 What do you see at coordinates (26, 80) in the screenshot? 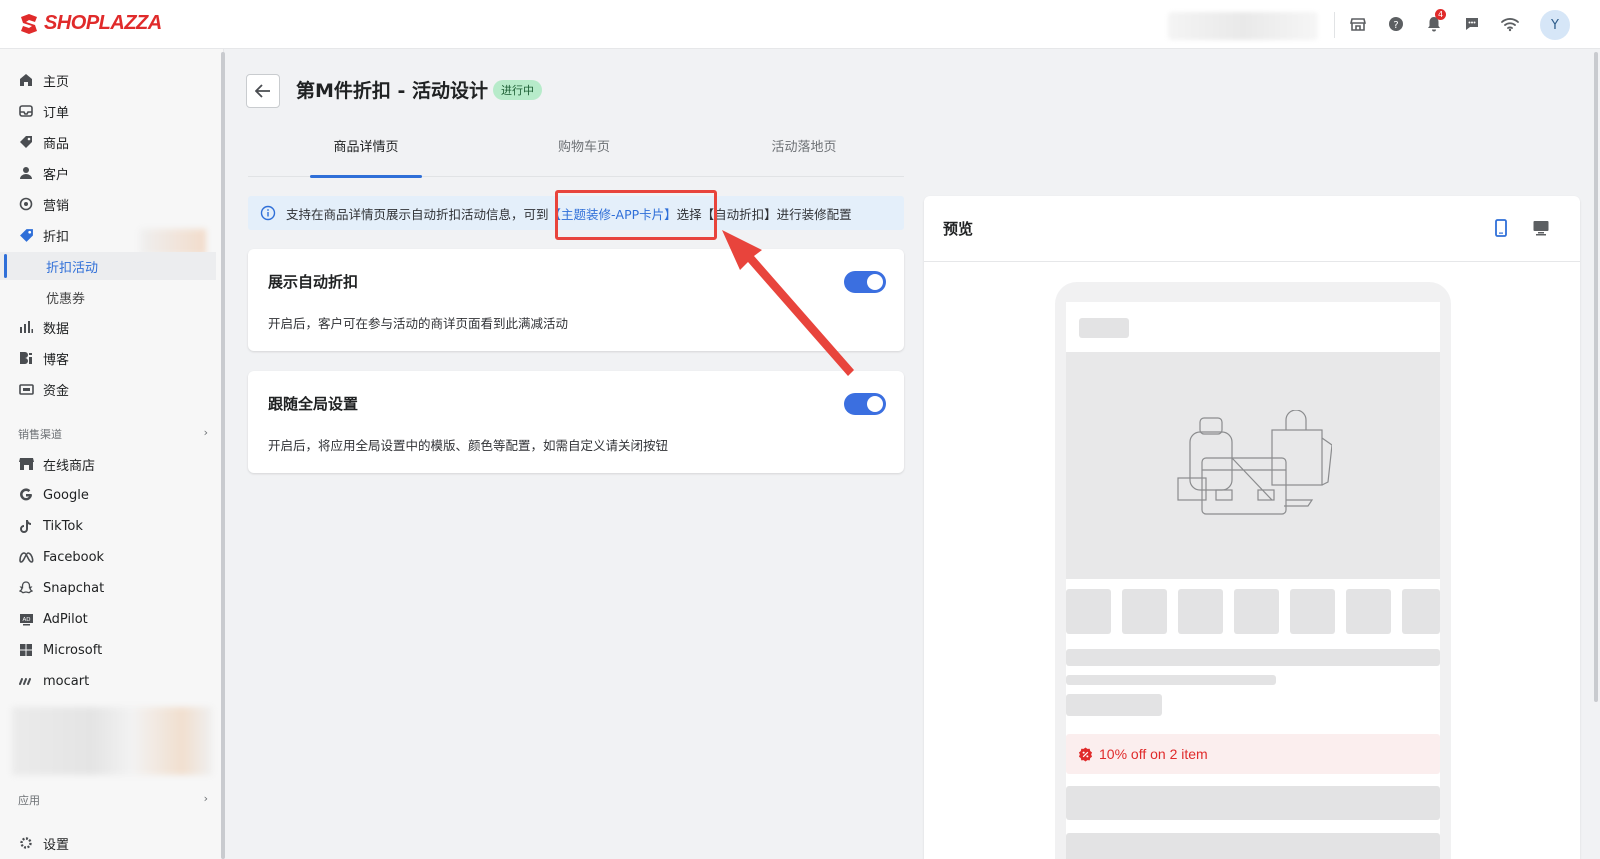
I see `home-icon` at bounding box center [26, 80].